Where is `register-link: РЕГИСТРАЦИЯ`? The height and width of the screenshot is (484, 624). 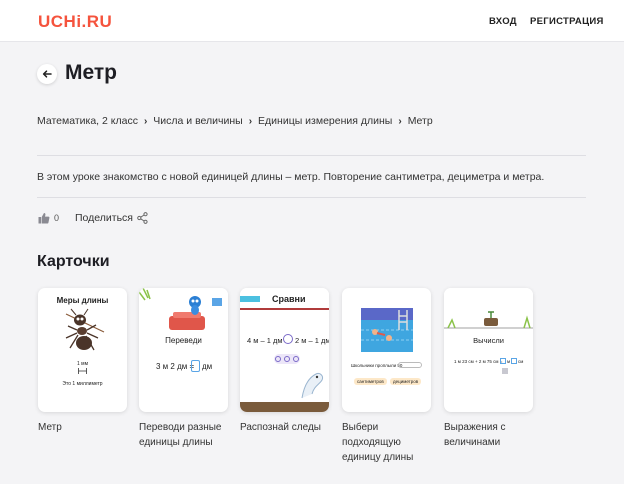
register-link: РЕГИСТРАЦИЯ is located at coordinates (567, 21).